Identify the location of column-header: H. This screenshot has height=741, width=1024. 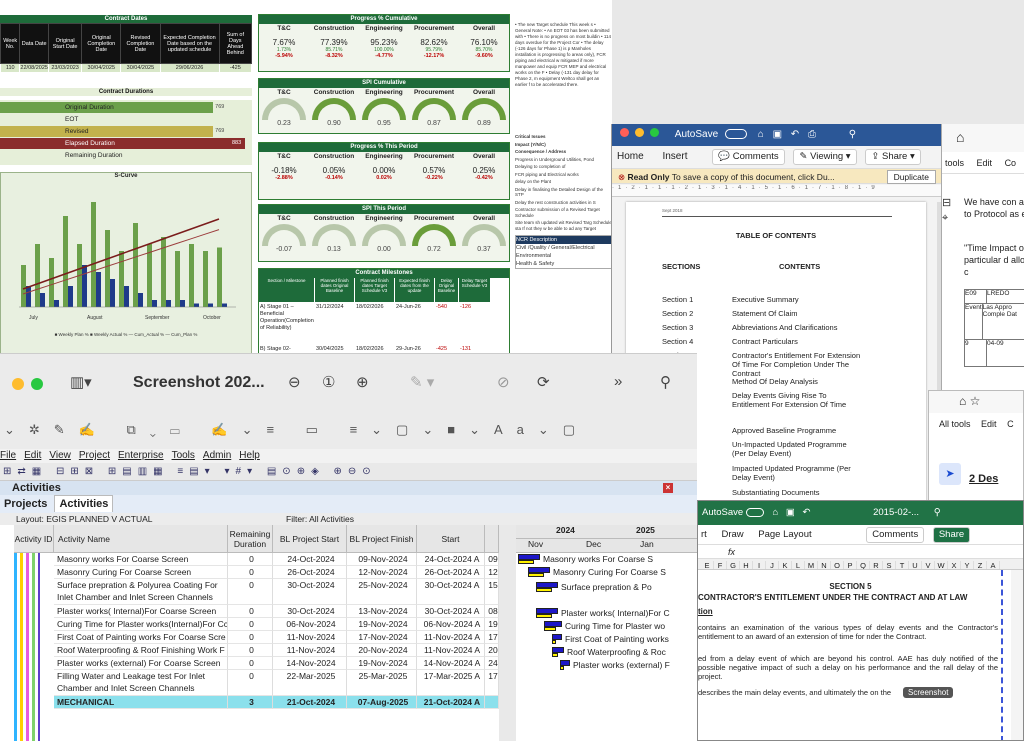
(746, 565).